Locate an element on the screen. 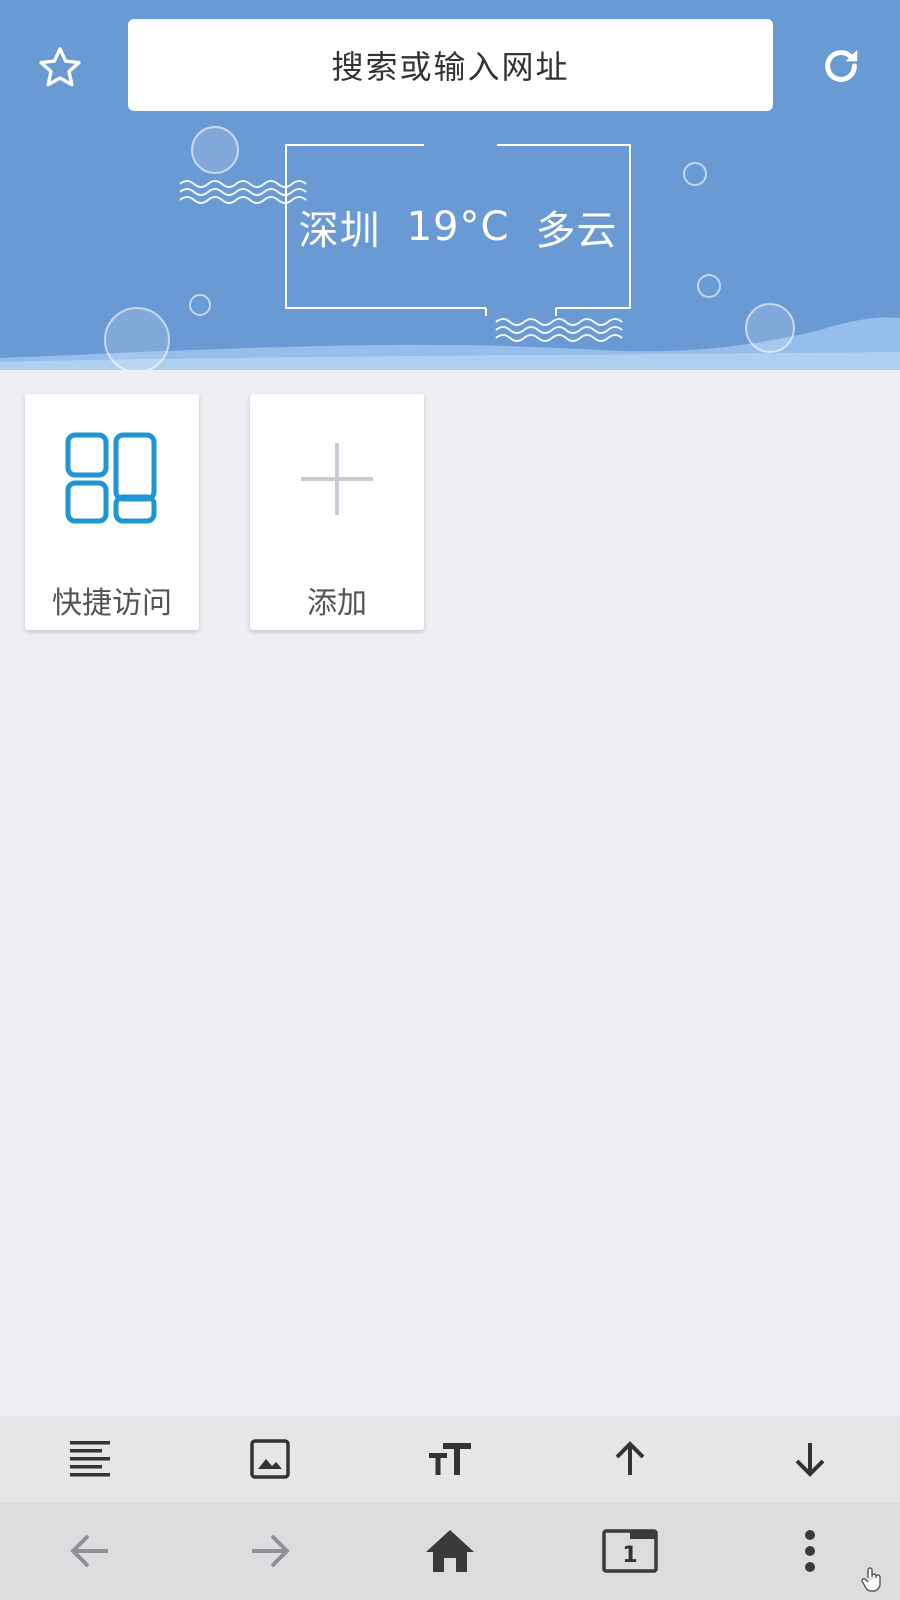  home-button is located at coordinates (450, 1551).